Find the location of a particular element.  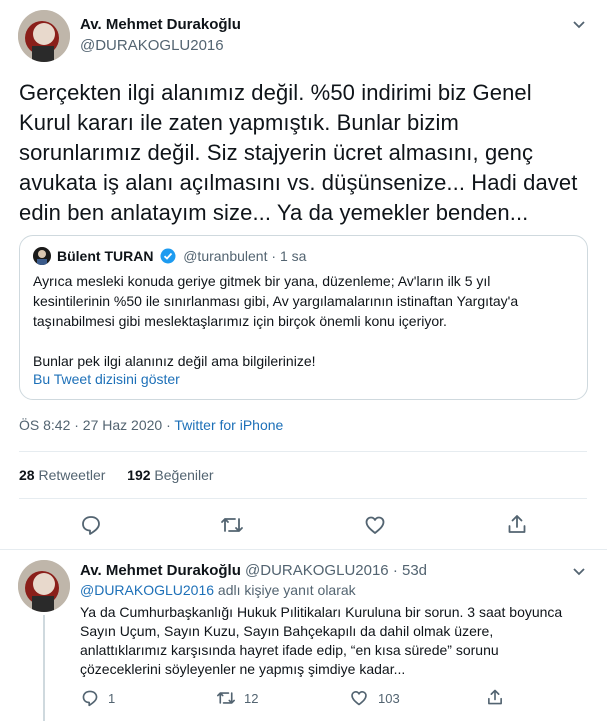

author-handle: @DURAKOGLU2016 is located at coordinates (152, 45).